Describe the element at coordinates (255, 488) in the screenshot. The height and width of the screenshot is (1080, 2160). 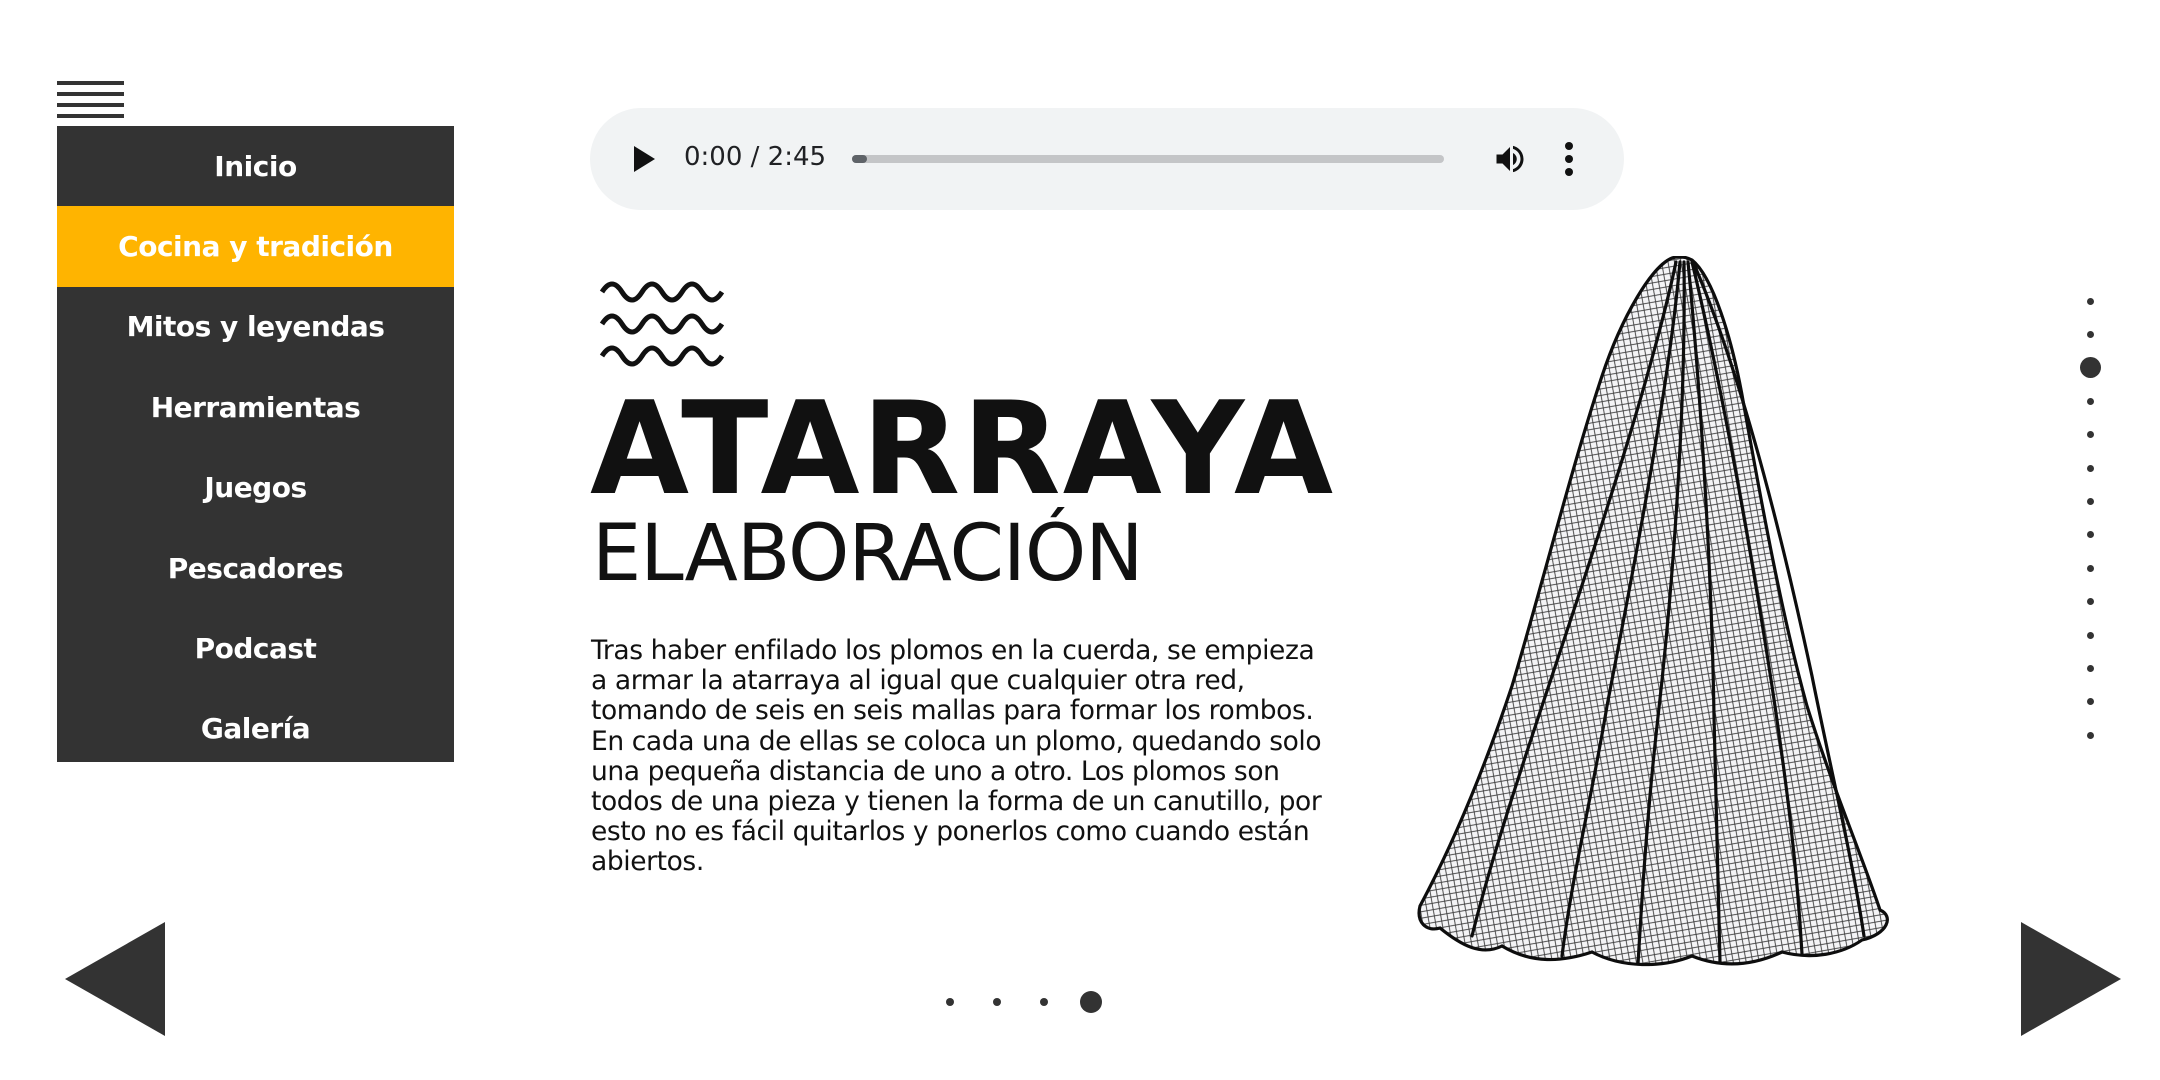
I see `menu-item-juegos: Juegos` at that location.